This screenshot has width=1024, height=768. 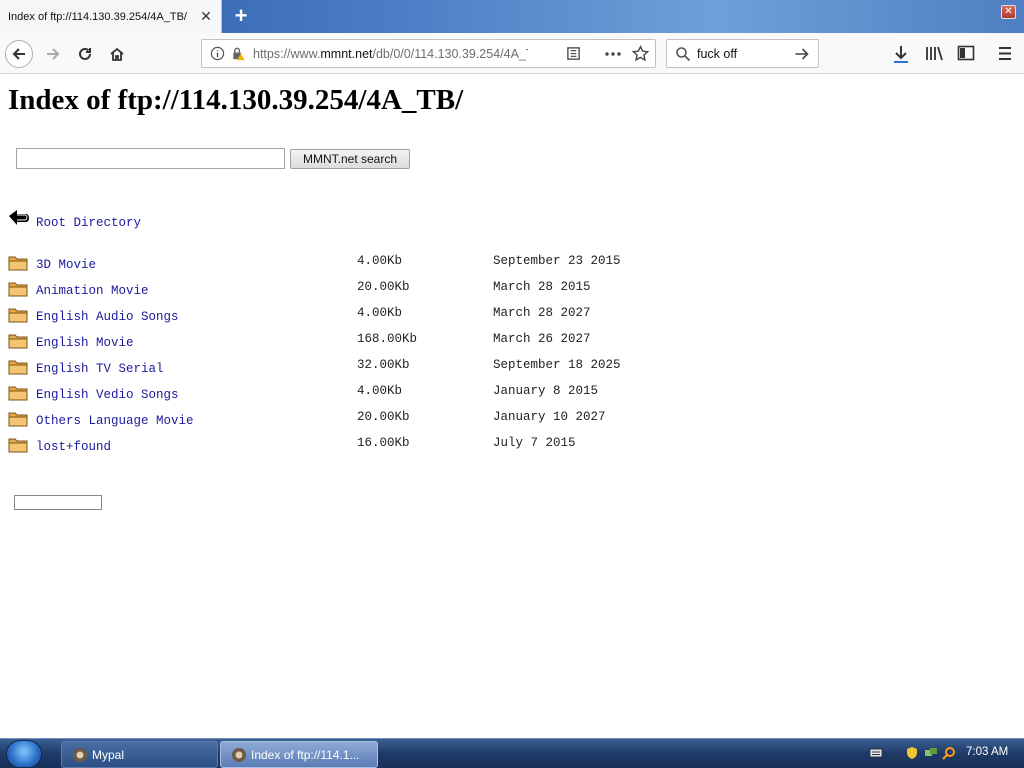 I want to click on hamburger-menu-icon, so click(x=1005, y=53).